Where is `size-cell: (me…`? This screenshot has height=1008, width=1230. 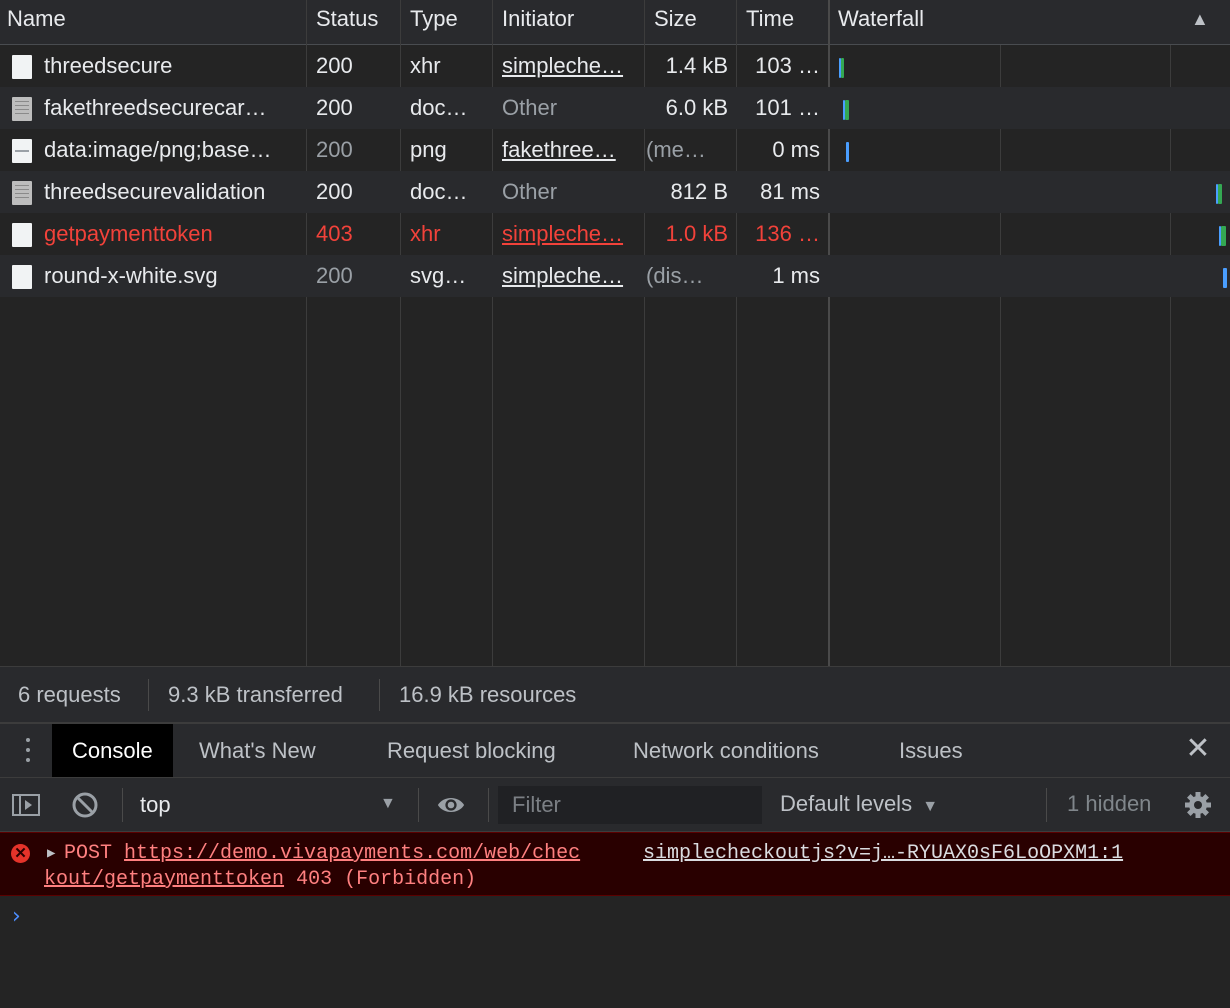 size-cell: (me… is located at coordinates (676, 149).